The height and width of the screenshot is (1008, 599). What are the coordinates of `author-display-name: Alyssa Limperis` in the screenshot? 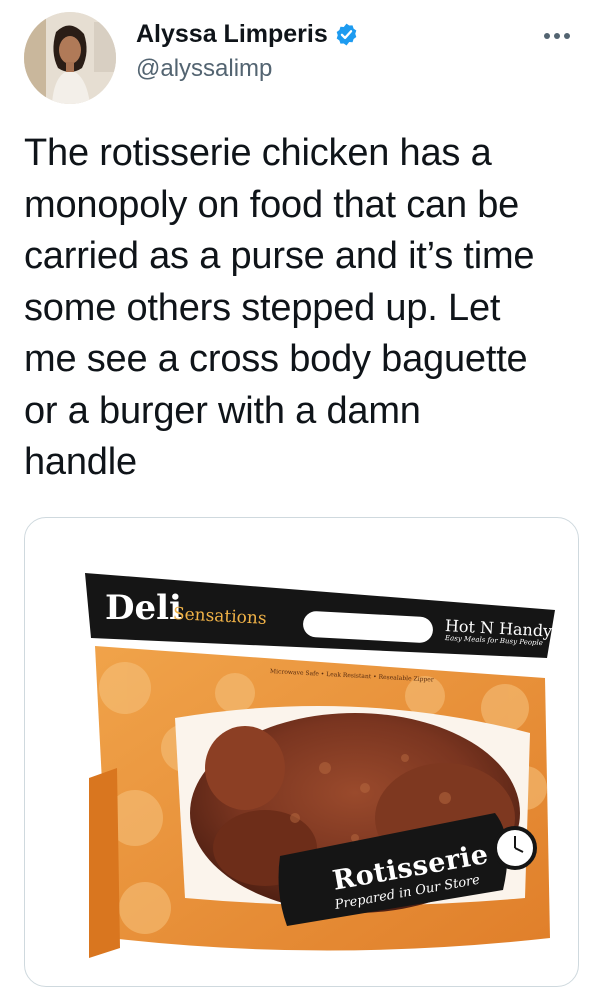 It's located at (232, 34).